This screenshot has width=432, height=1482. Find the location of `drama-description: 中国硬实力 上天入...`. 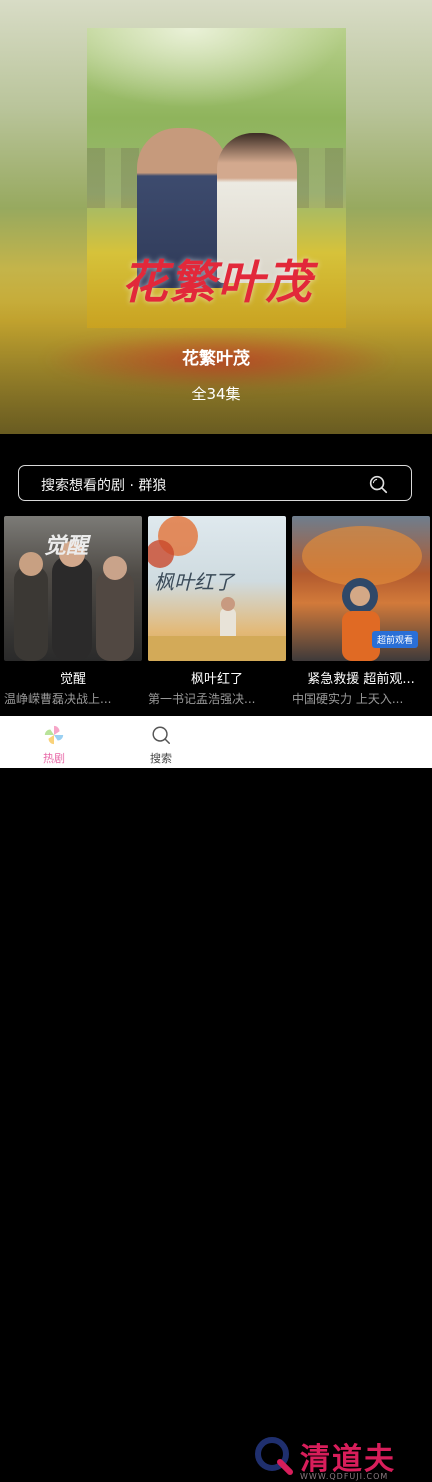

drama-description: 中国硬实力 上天入... is located at coordinates (348, 699).